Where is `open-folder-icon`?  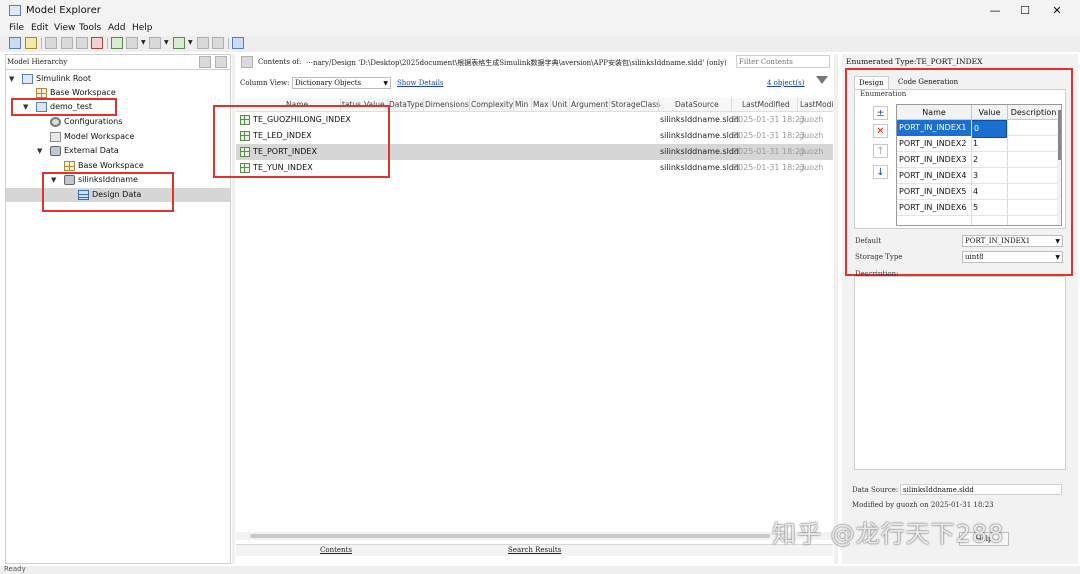
open-folder-icon is located at coordinates (31, 43).